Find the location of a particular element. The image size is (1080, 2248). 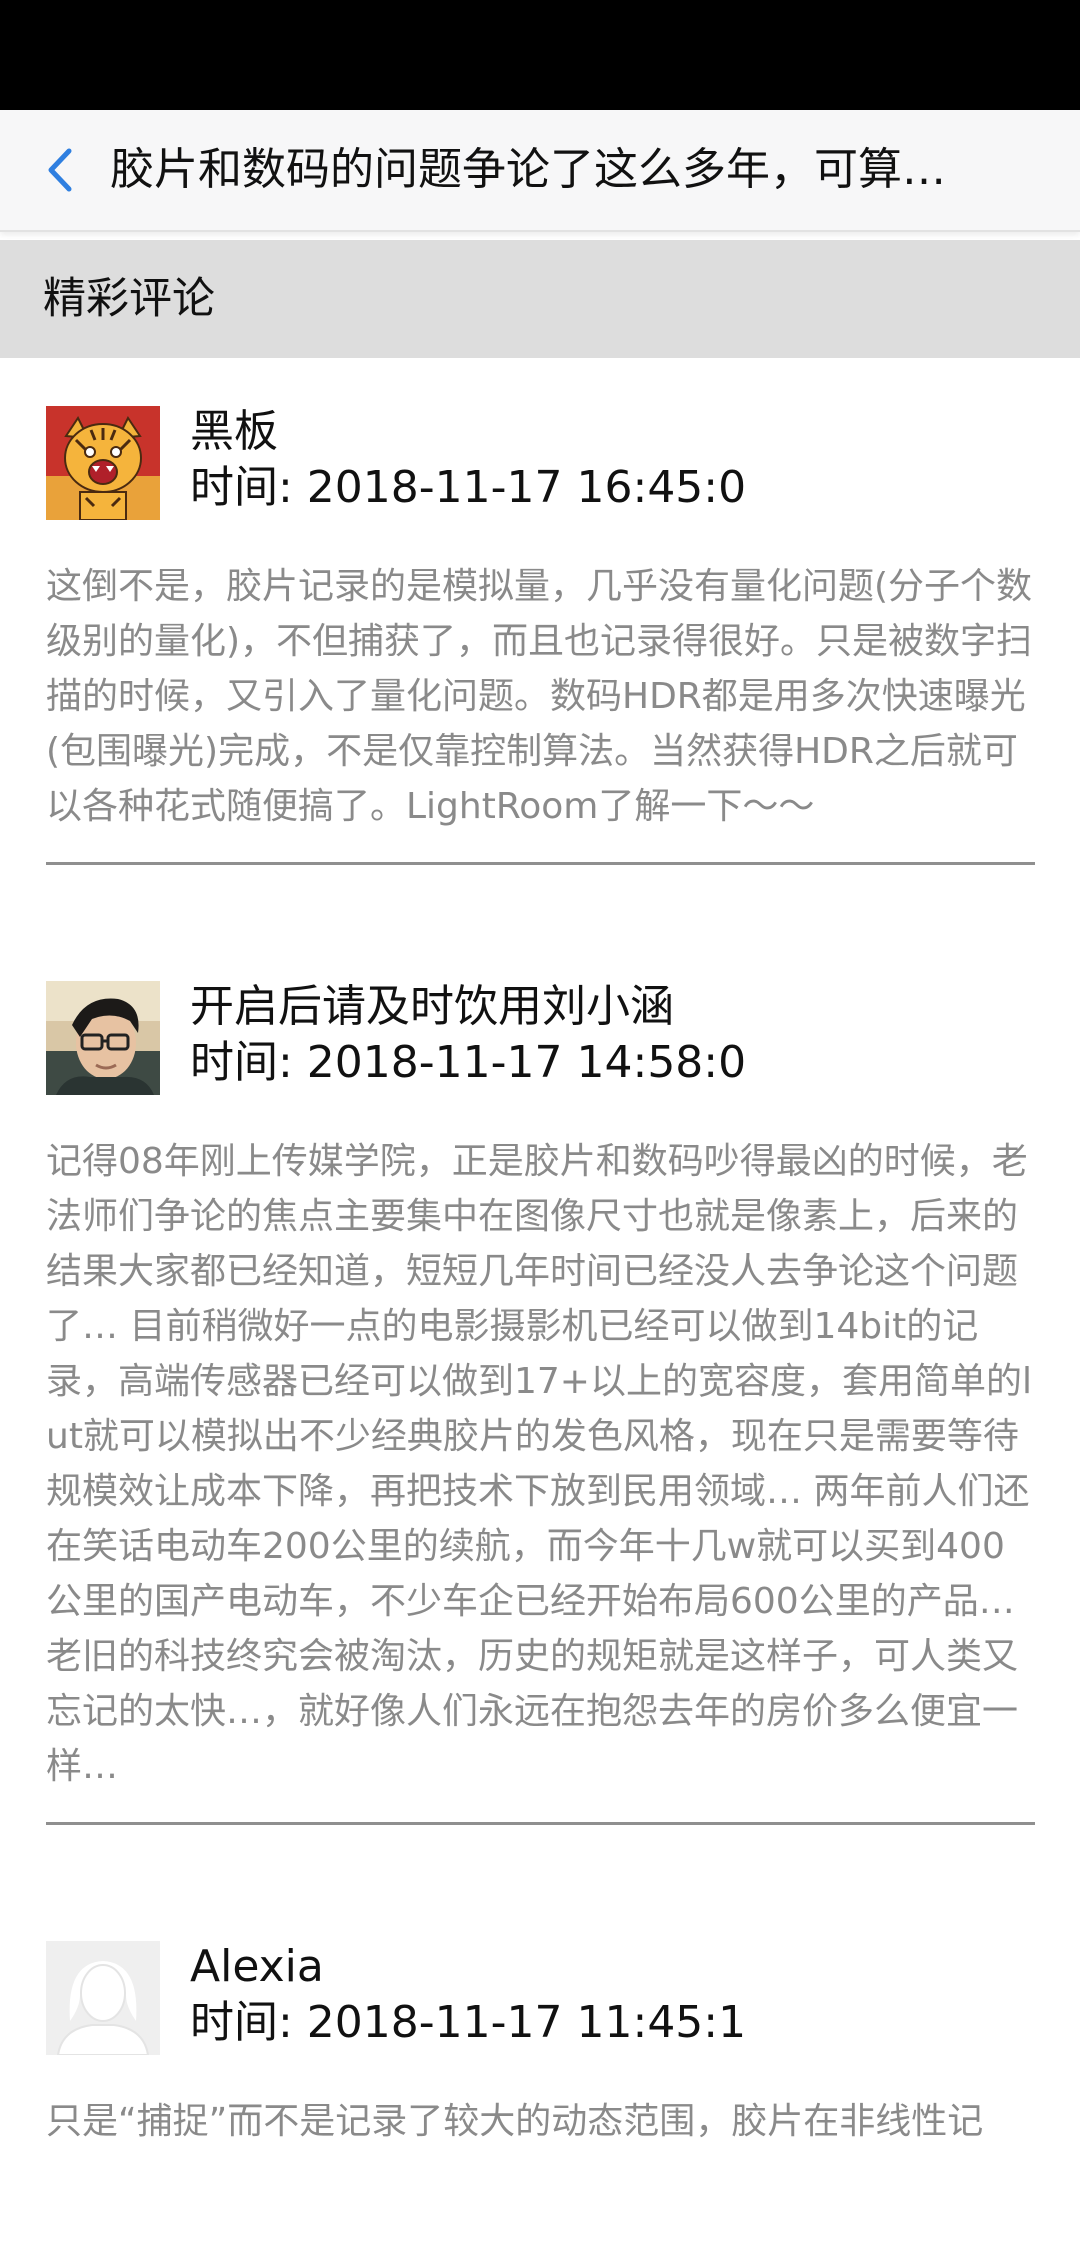

comment-timestamp: 时间: 2018-11-17 16:45:0 is located at coordinates (468, 487).